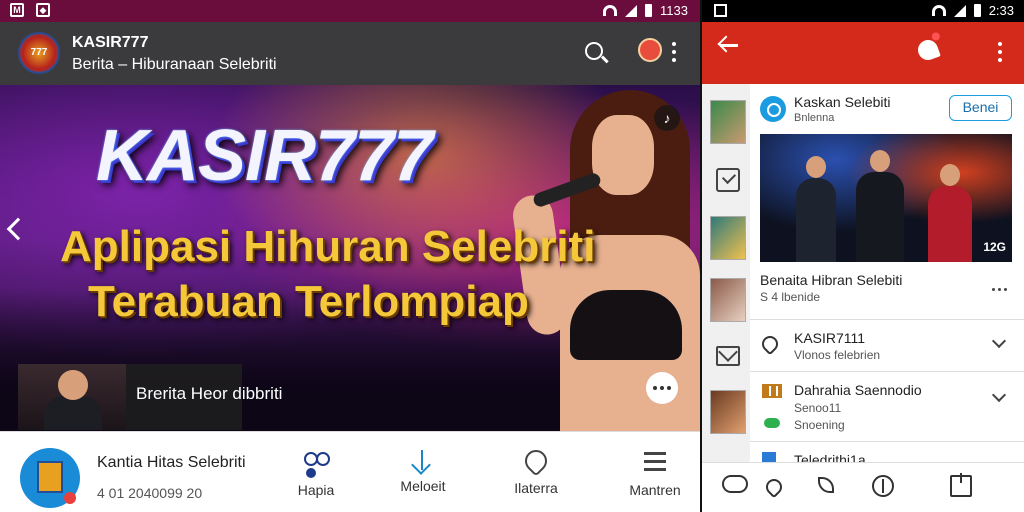  Describe the element at coordinates (735, 484) in the screenshot. I see `cloud-icon` at that location.